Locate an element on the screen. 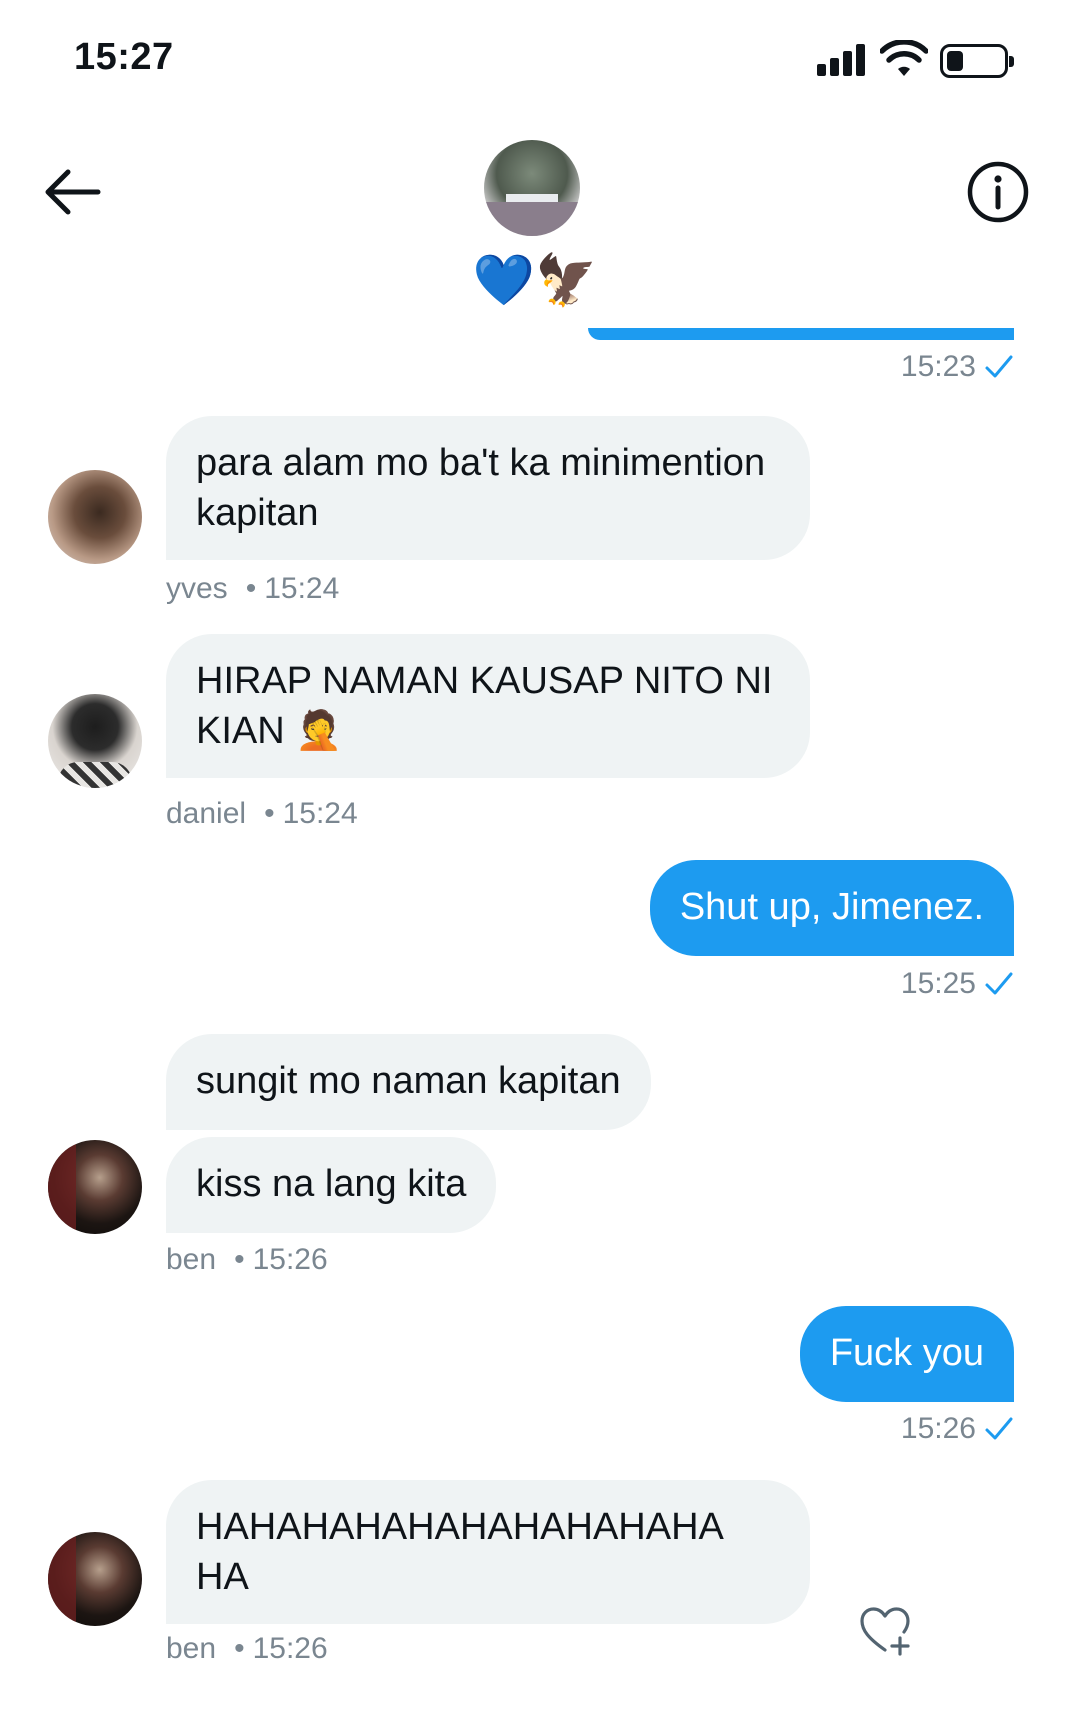 The height and width of the screenshot is (1717, 1080). avatar-daniel is located at coordinates (95, 741).